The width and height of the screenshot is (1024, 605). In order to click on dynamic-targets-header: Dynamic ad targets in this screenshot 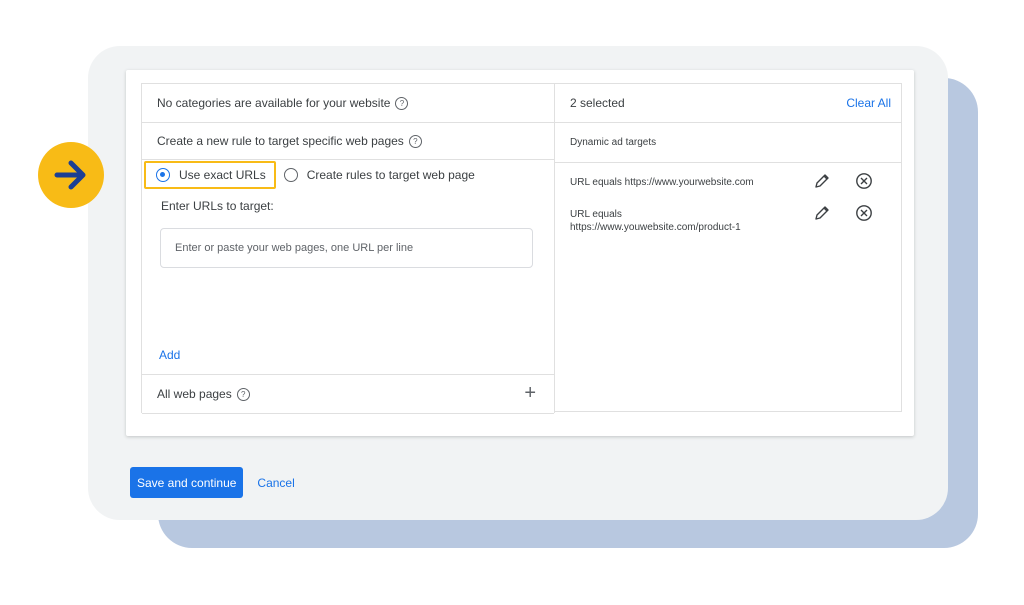, I will do `click(728, 143)`.